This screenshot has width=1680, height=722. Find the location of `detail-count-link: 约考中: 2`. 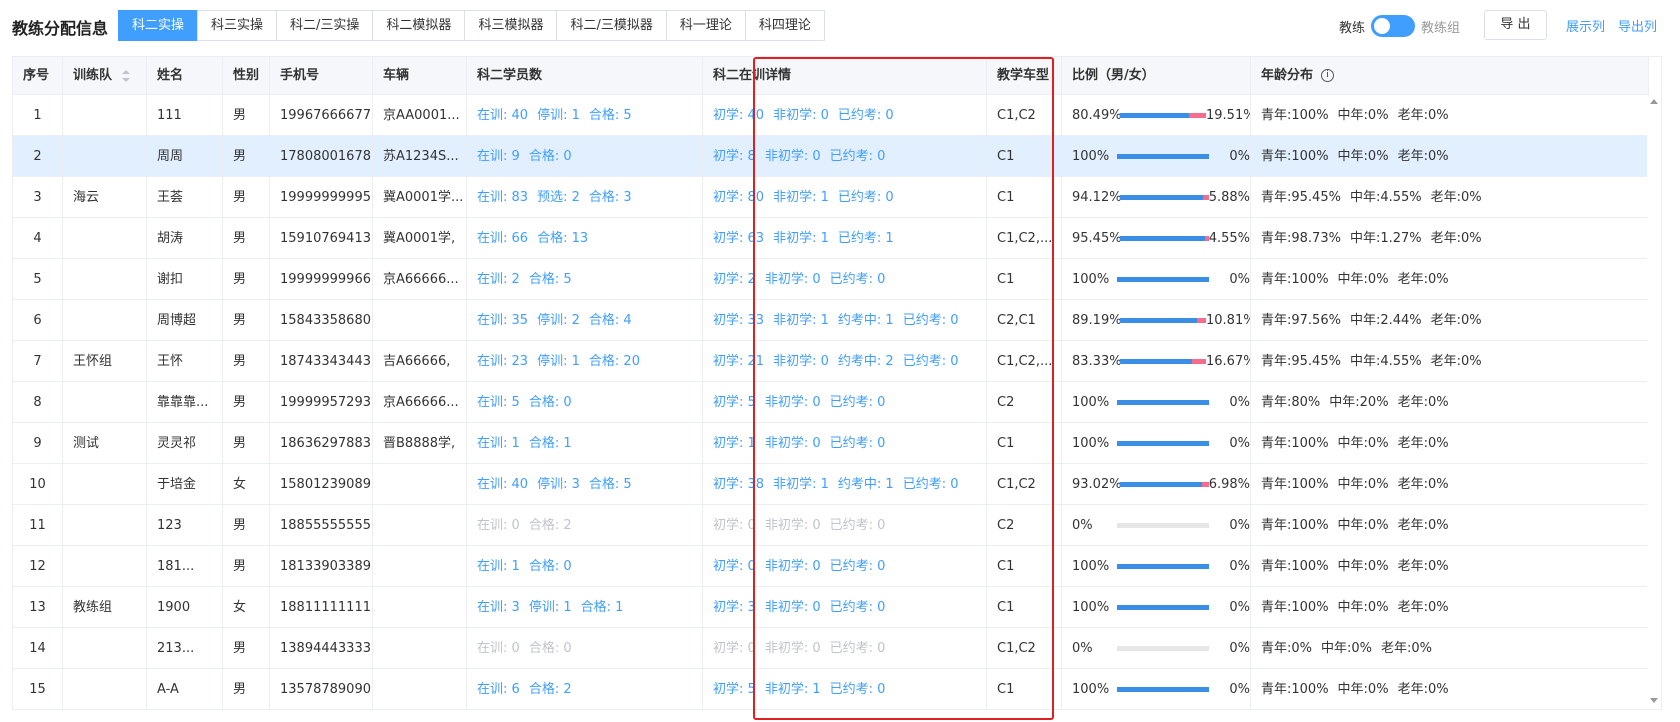

detail-count-link: 约考中: 2 is located at coordinates (866, 361).